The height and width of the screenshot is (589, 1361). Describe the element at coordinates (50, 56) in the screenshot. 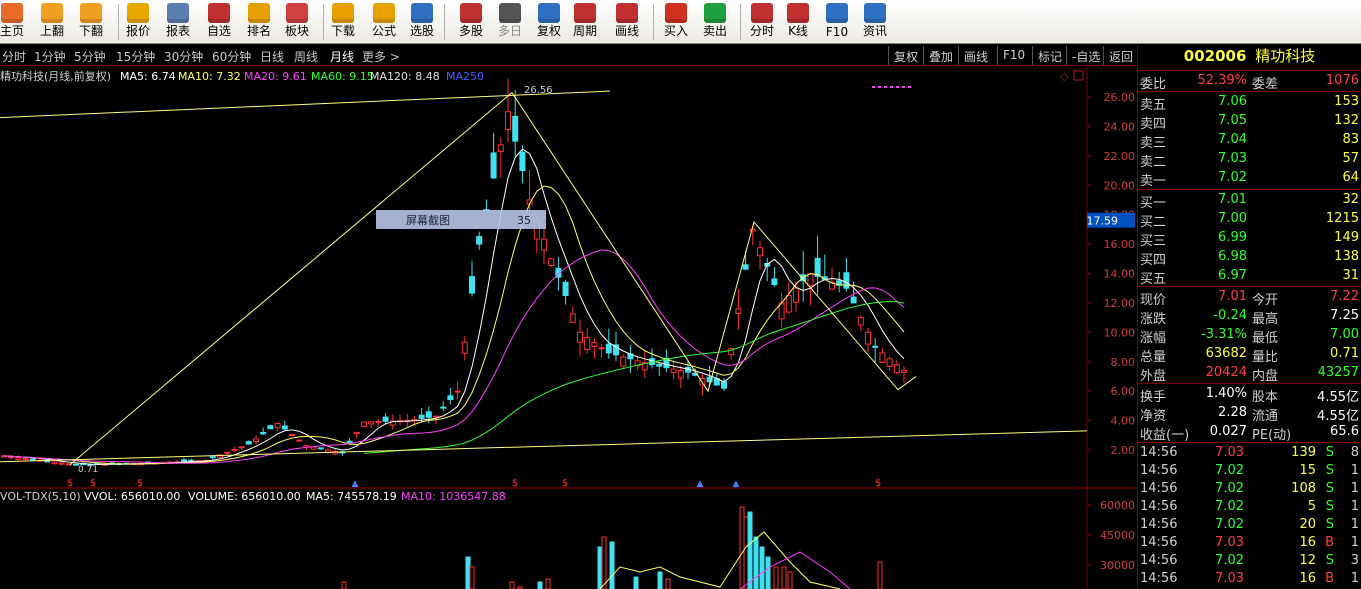

I see `period-tab: 1分钟` at that location.